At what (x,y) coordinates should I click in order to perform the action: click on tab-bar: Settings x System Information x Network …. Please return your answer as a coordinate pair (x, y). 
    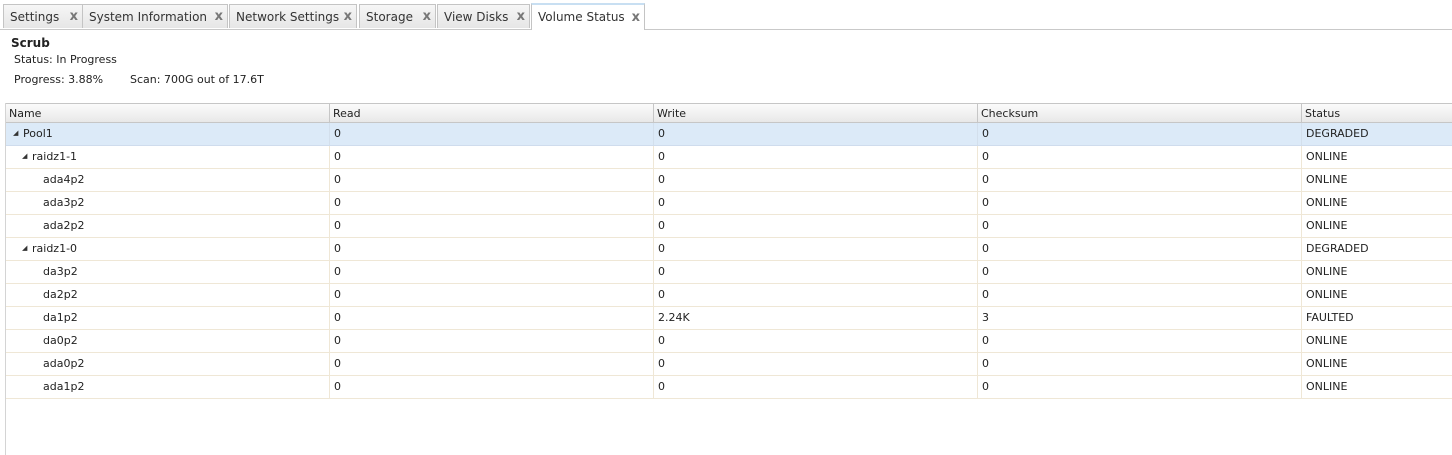
    Looking at the image, I should click on (726, 15).